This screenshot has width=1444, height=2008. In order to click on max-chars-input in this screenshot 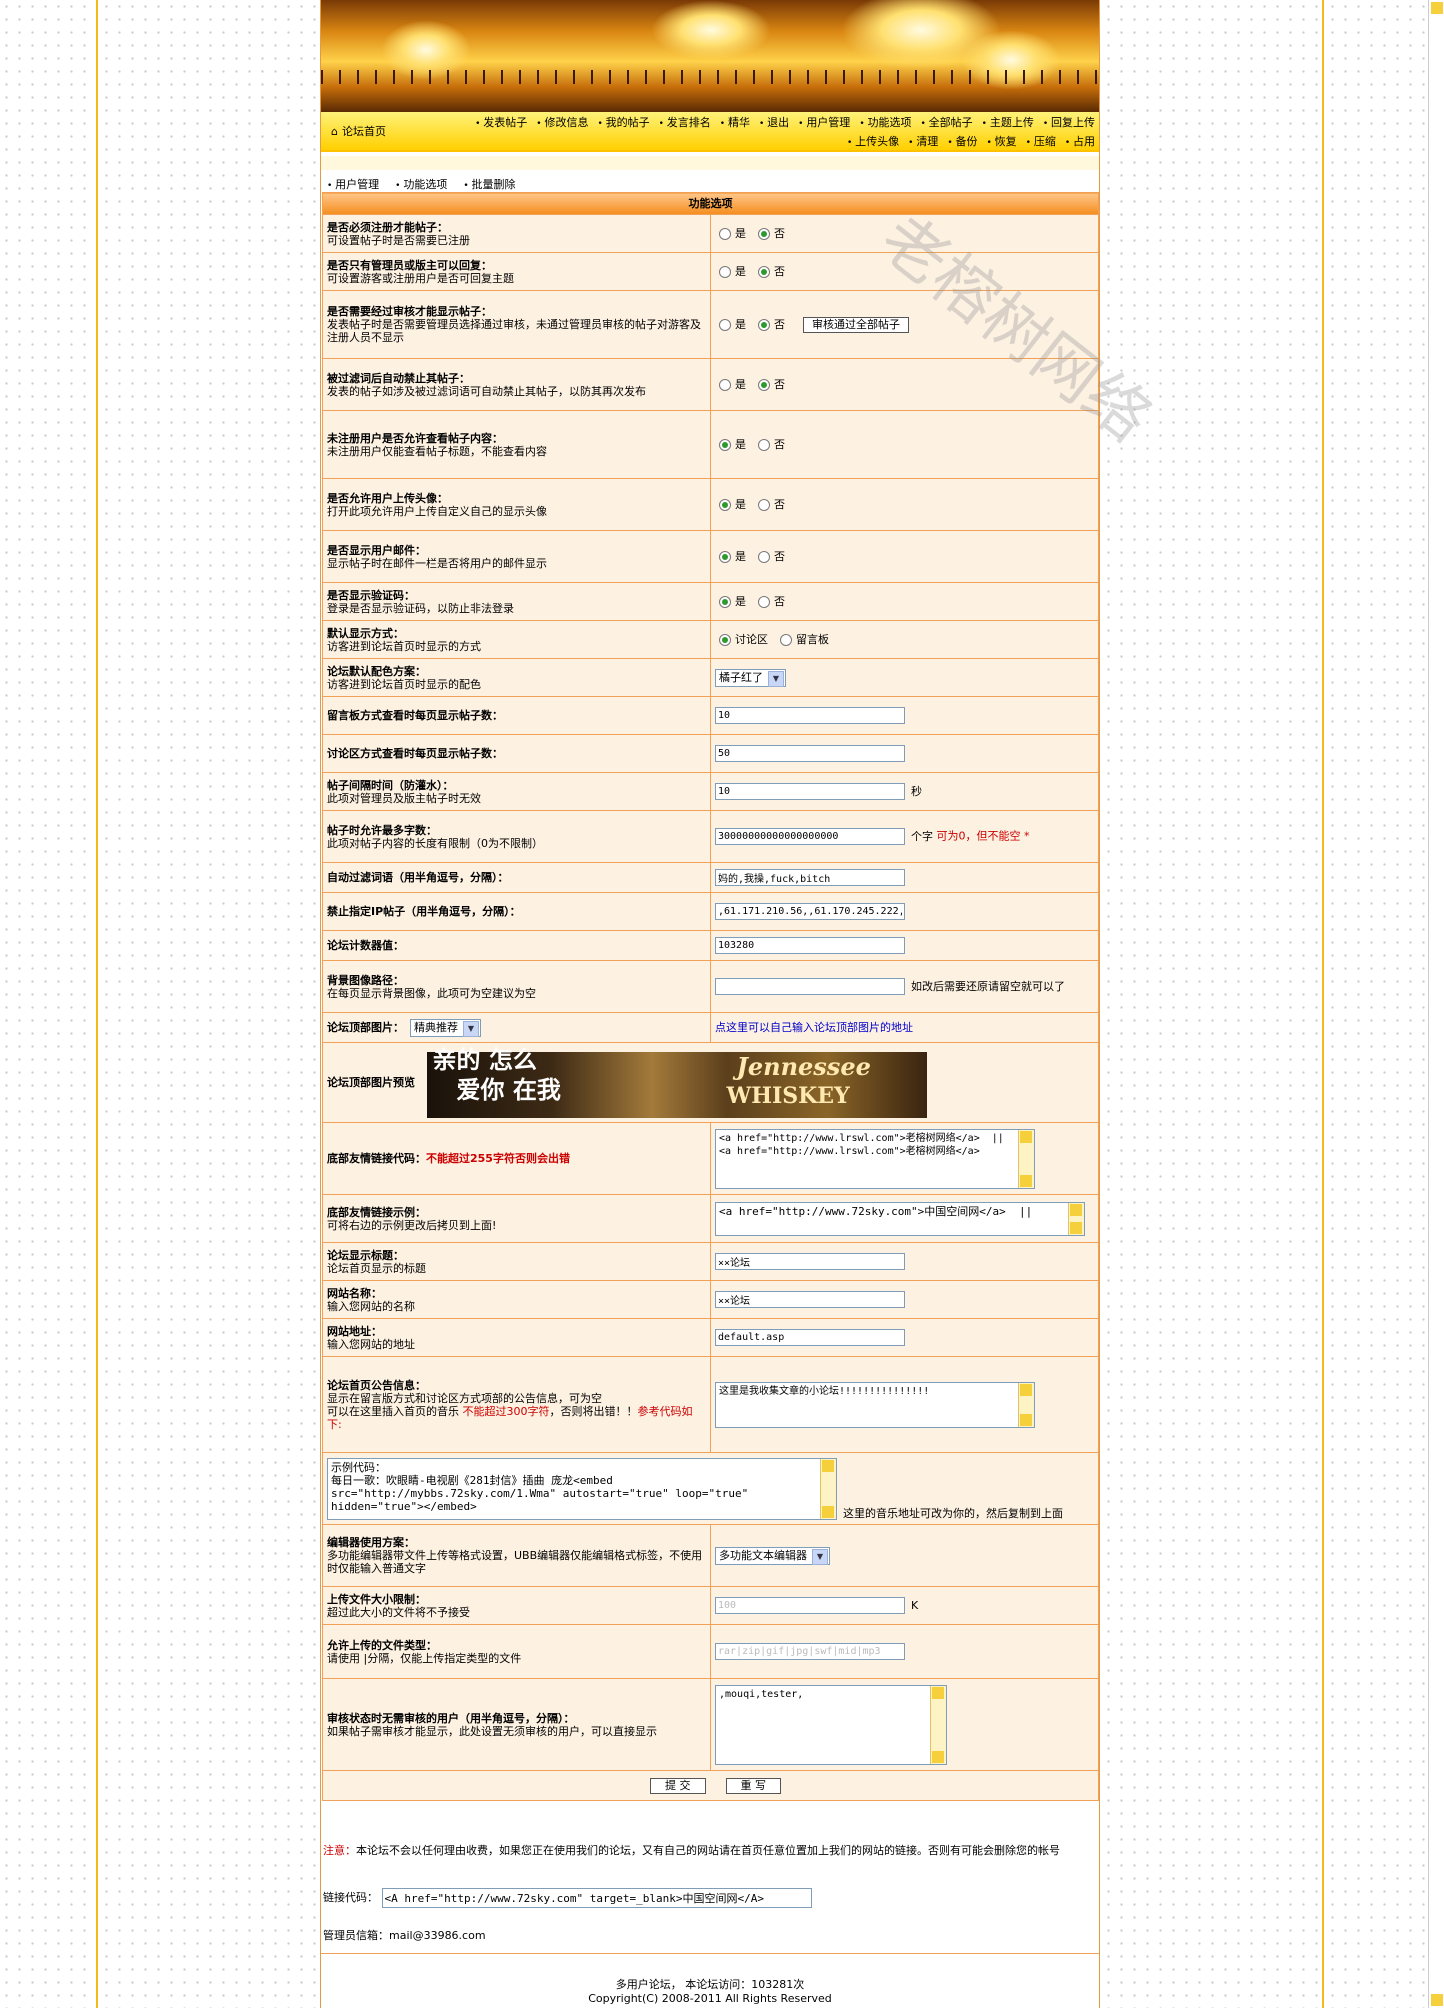, I will do `click(810, 836)`.